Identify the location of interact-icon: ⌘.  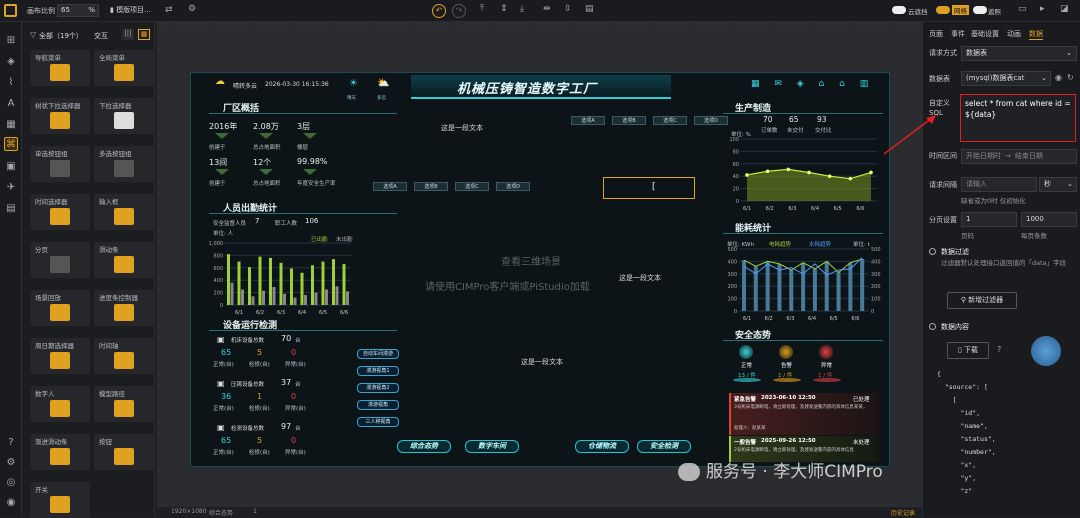
(11, 144).